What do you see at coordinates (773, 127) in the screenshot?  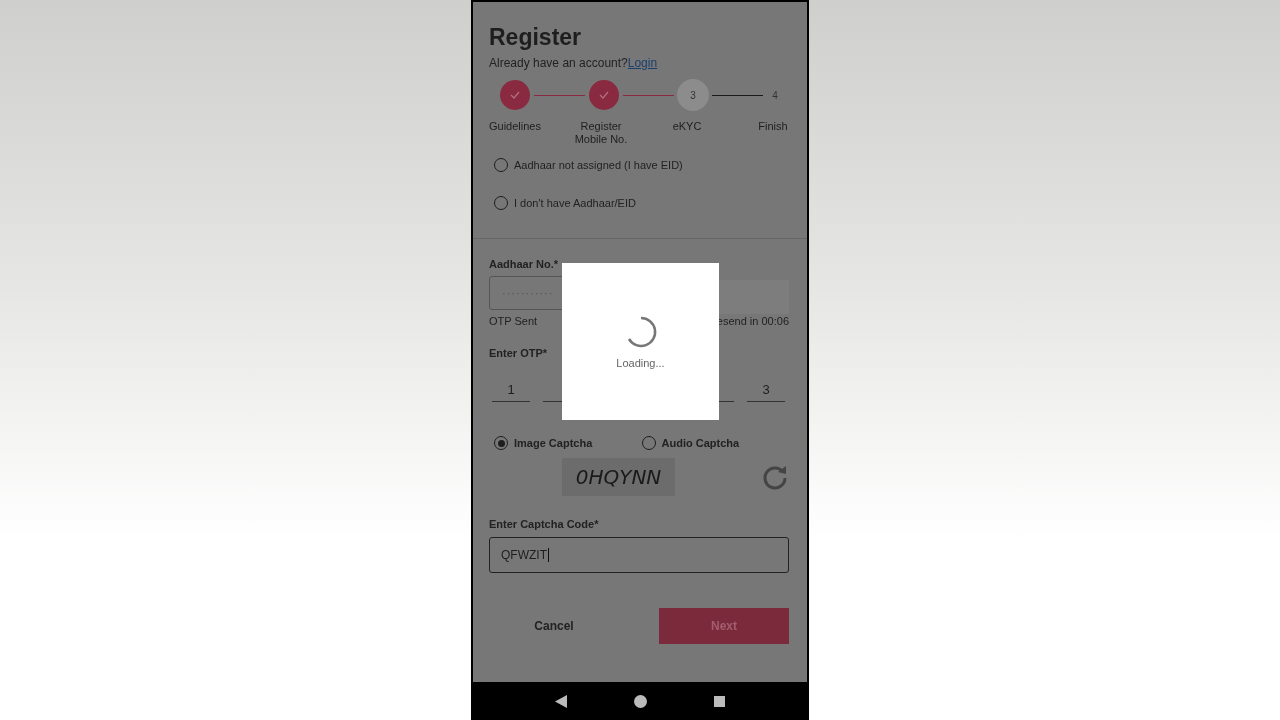 I see `step-label: Finish` at bounding box center [773, 127].